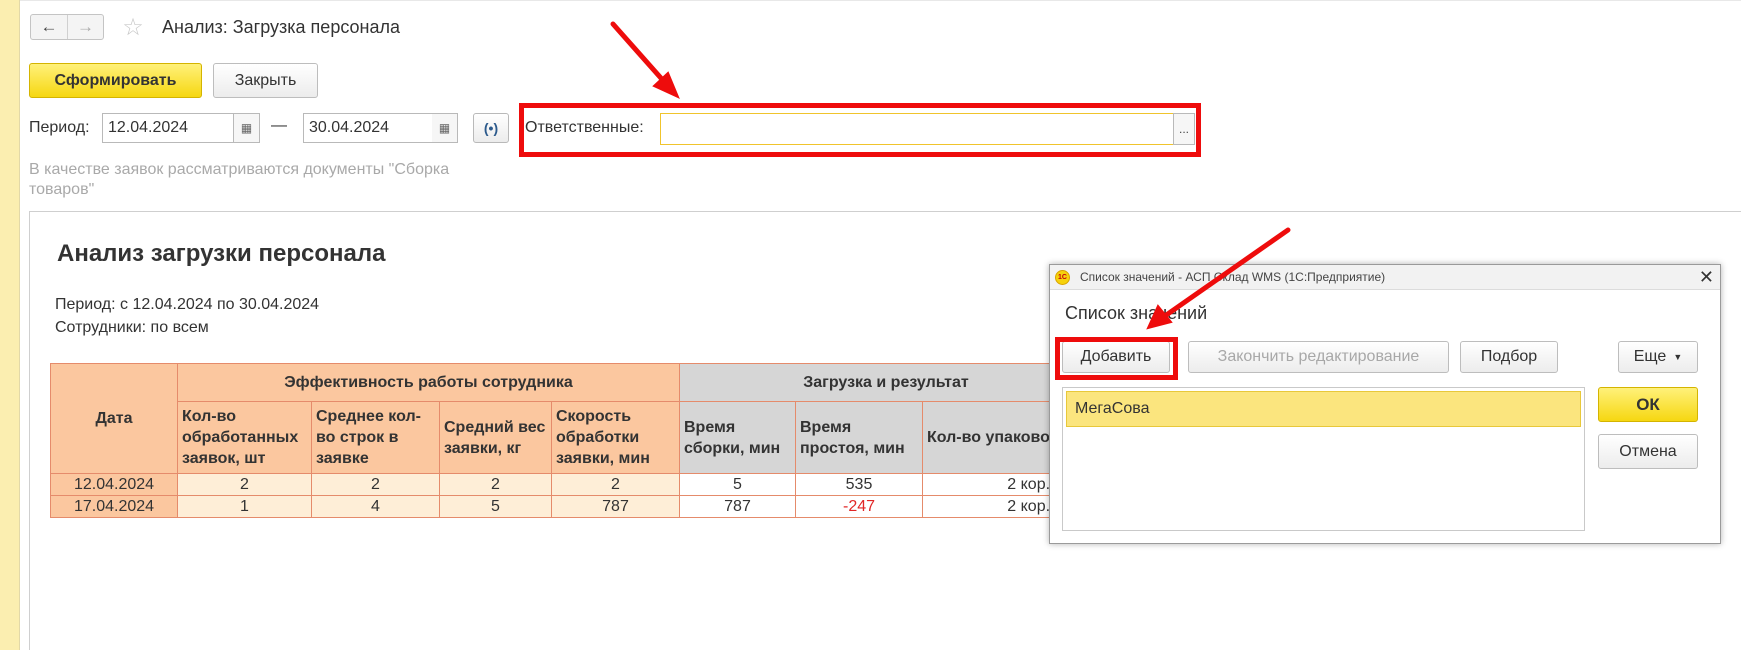 This screenshot has height=650, width=1741. What do you see at coordinates (1678, 357) in the screenshot?
I see `chevron-down-icon: ▼` at bounding box center [1678, 357].